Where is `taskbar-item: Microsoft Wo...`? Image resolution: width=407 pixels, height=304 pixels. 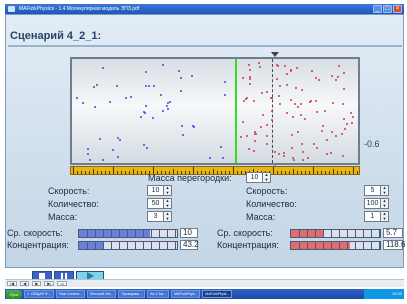 taskbar-item: Microsoft Wo... is located at coordinates (102, 294).